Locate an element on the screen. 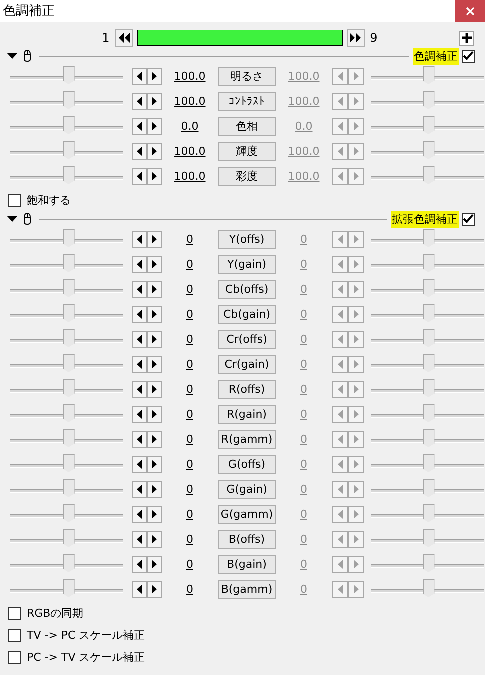 The image size is (485, 675). parameter-button: 彩度 is located at coordinates (247, 176).